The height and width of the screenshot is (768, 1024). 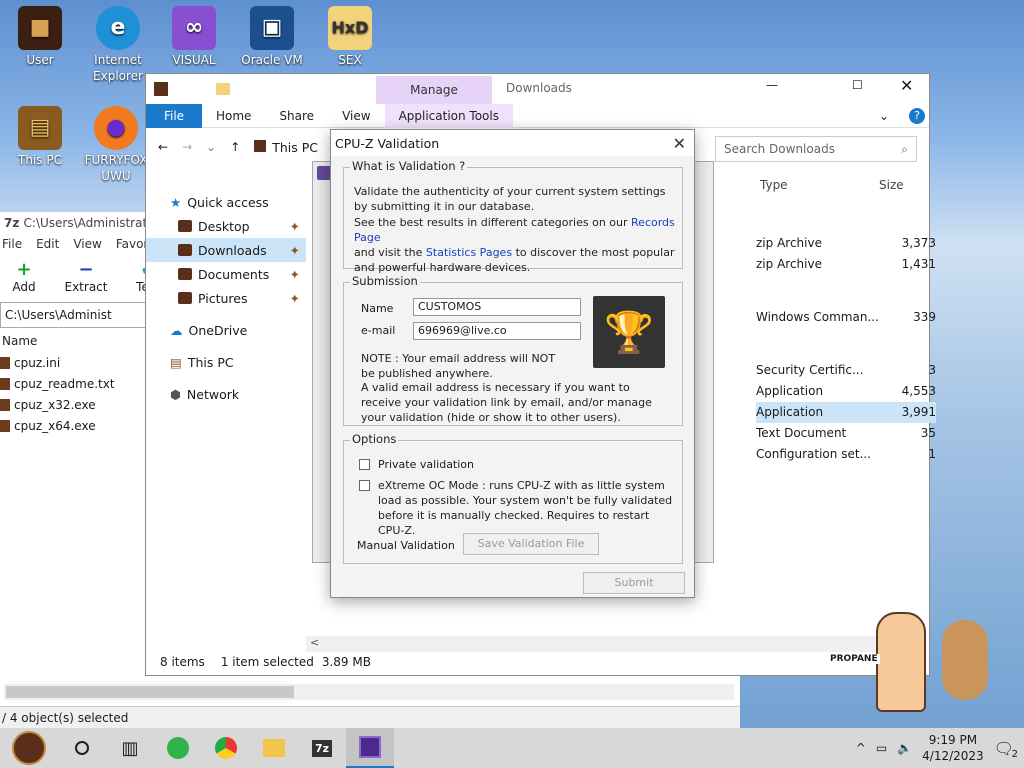 What do you see at coordinates (272, 37) in the screenshot?
I see `desktop-icon-oracle-vm: ▣ Oracle VM` at bounding box center [272, 37].